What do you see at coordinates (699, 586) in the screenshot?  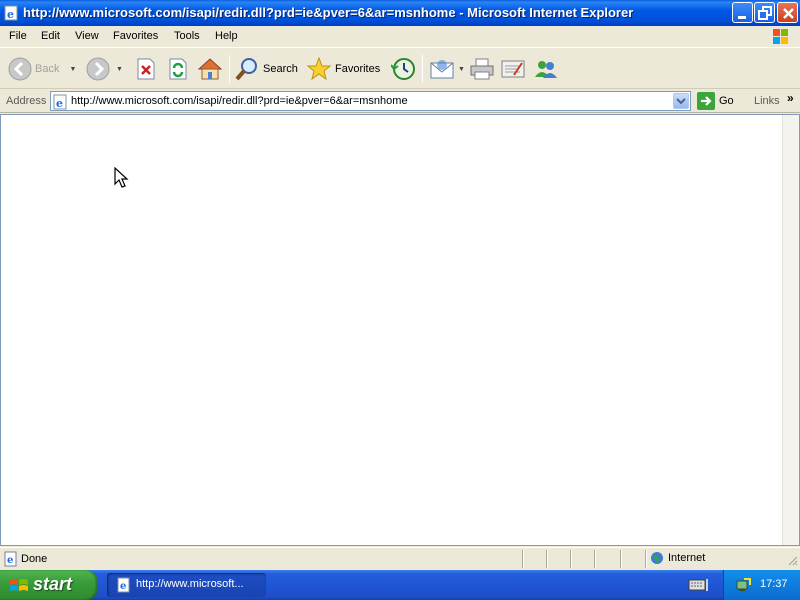 I see `keyboard-language-icon` at bounding box center [699, 586].